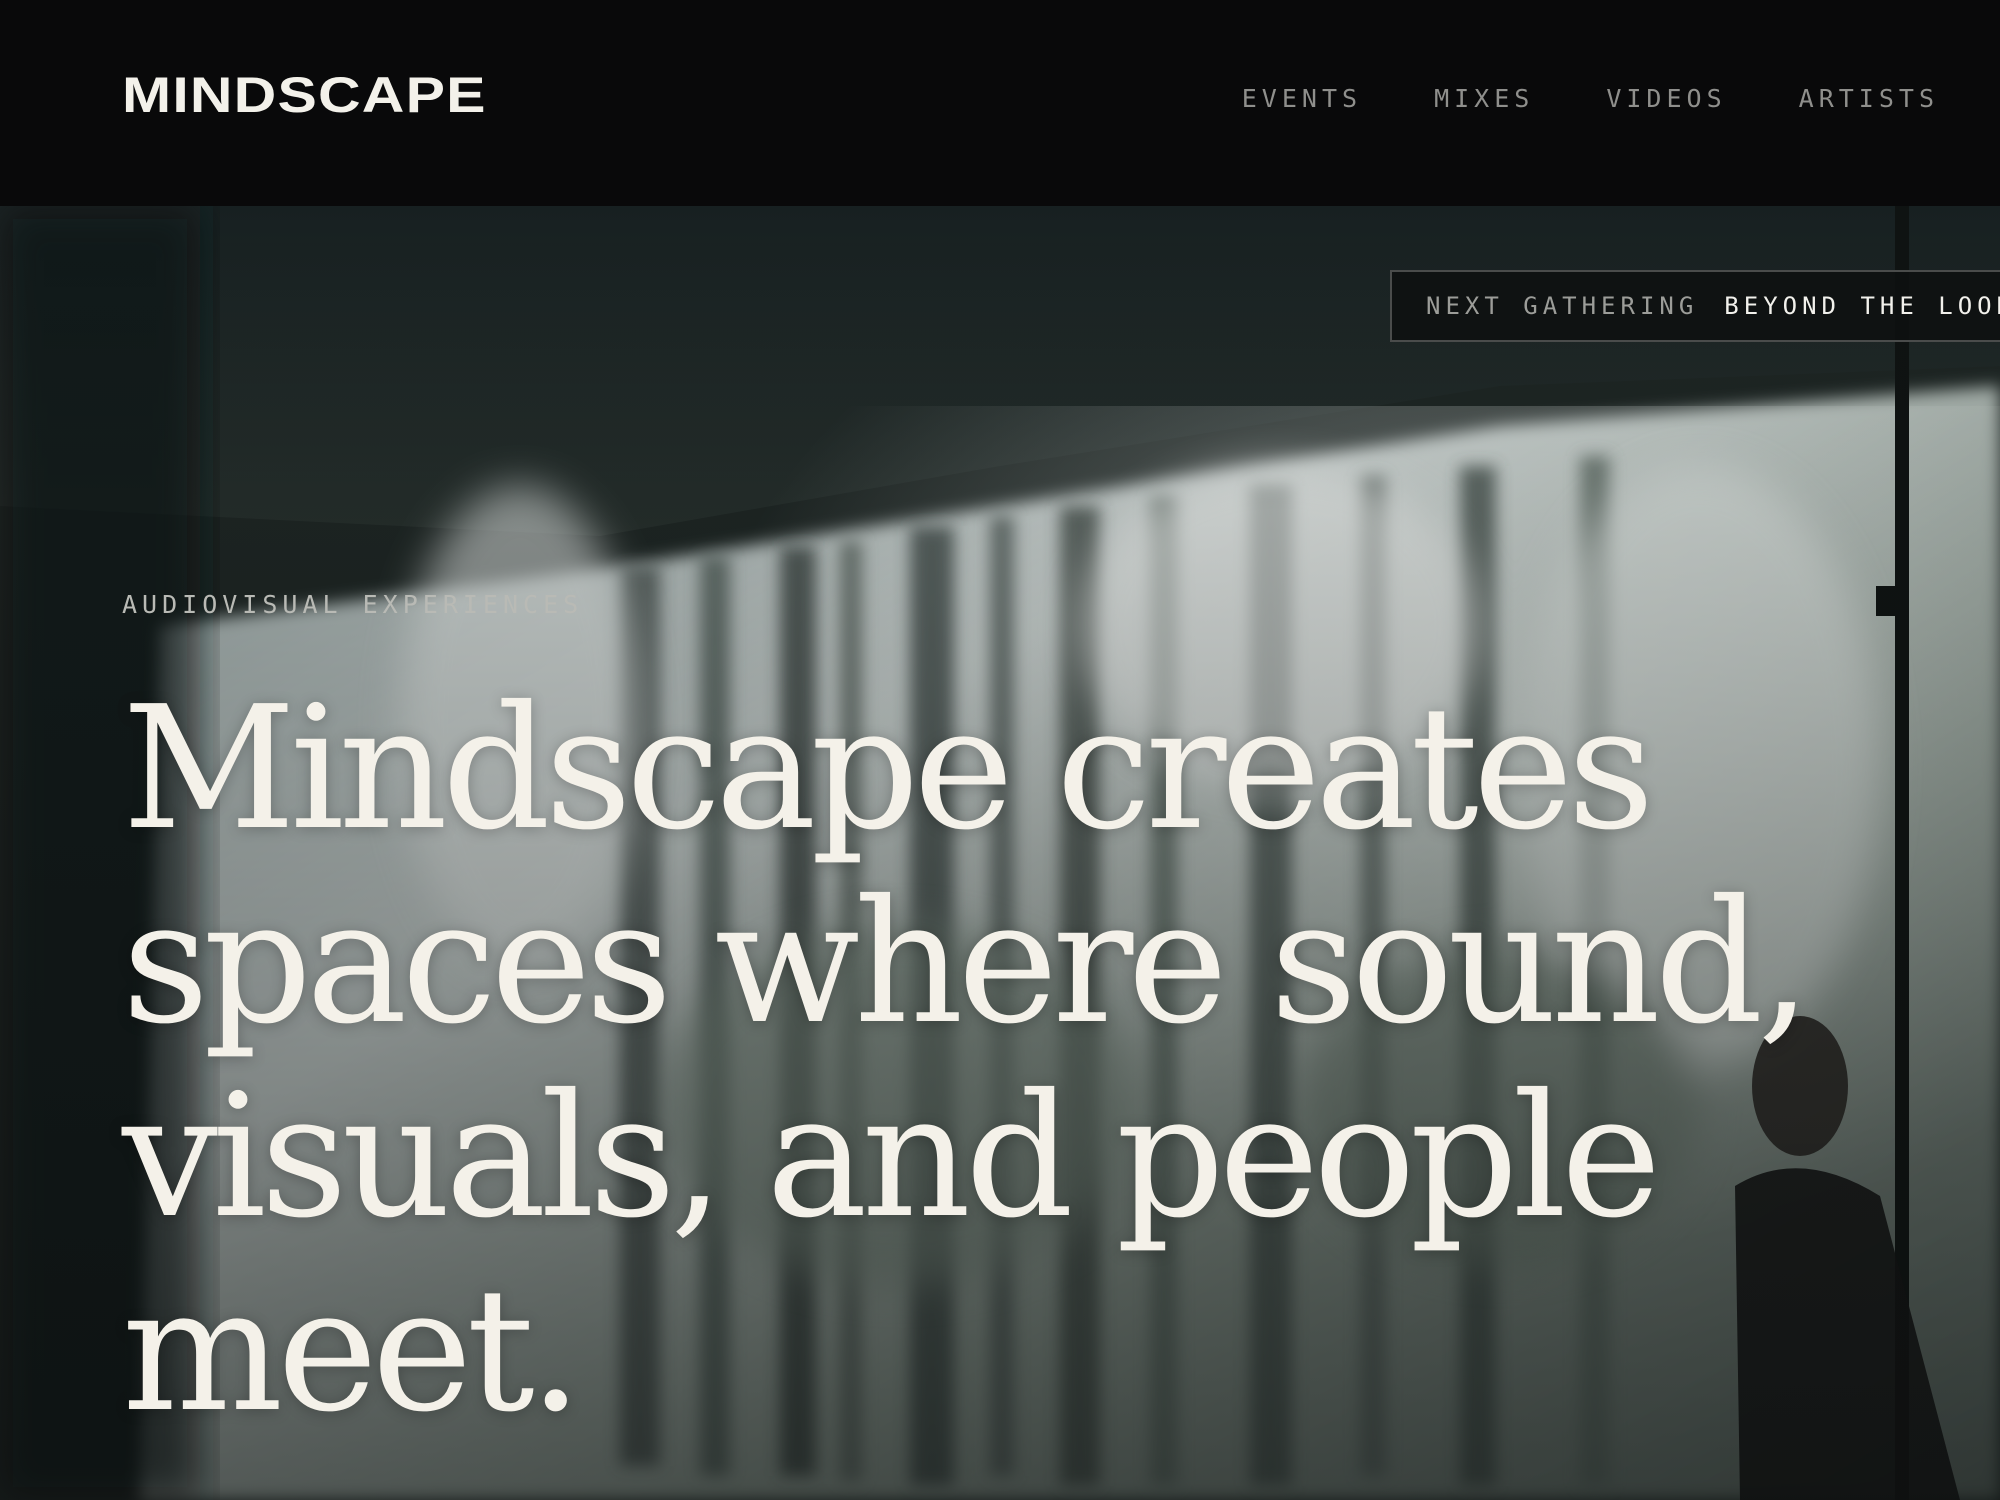  I want to click on nav-item-mixes: MIXES, so click(1484, 98).